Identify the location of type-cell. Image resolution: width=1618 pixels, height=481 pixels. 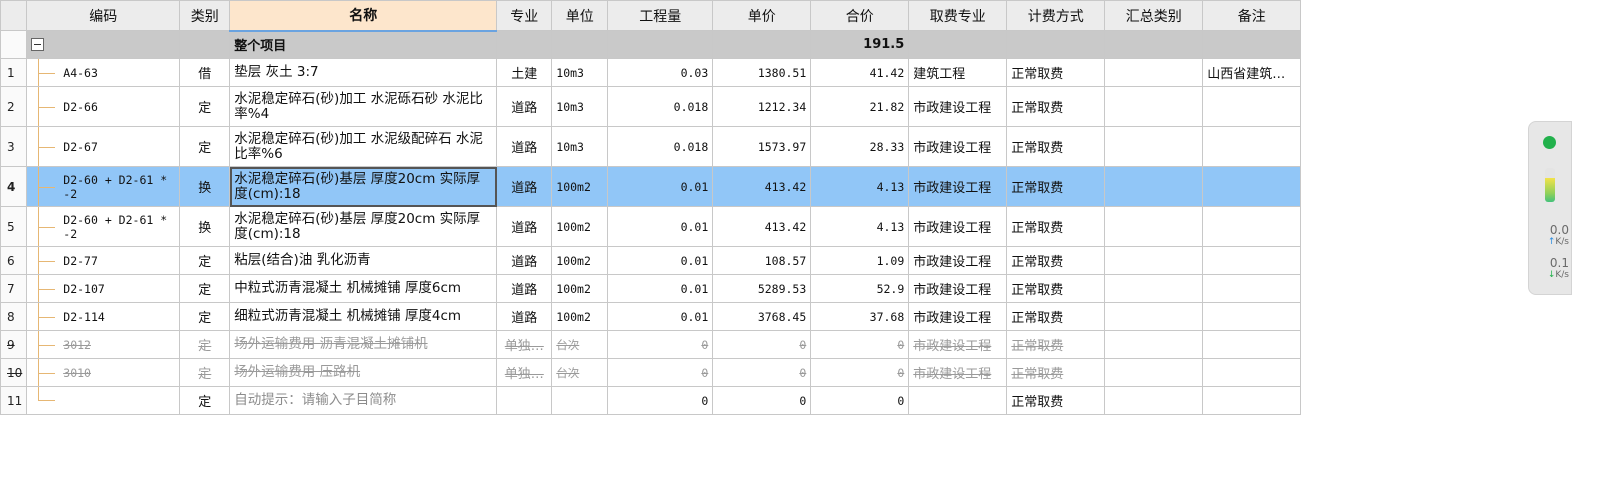
(205, 44).